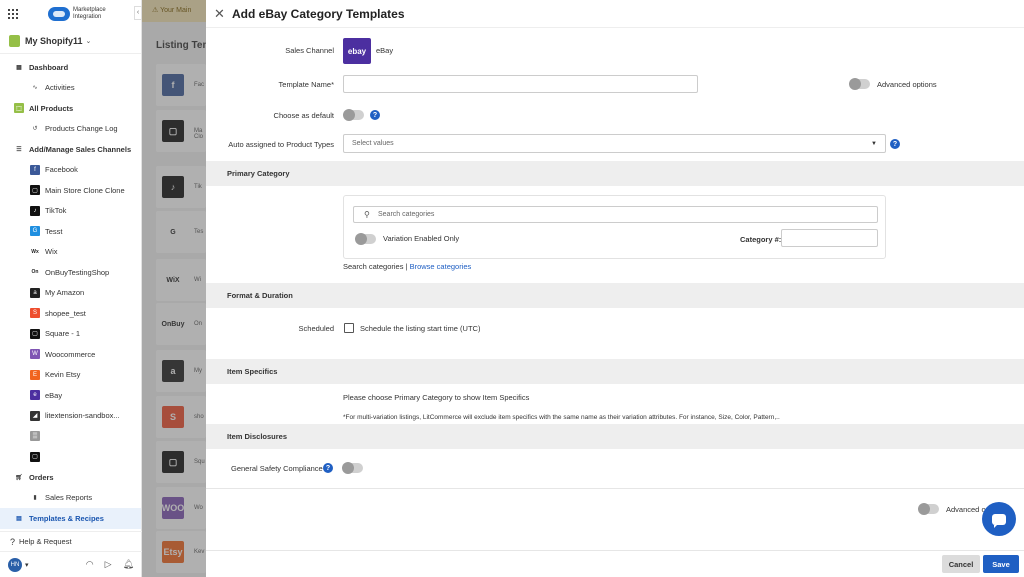 This screenshot has width=1024, height=577. What do you see at coordinates (615, 214) in the screenshot?
I see `search-categories-input: ⚲ Search categories` at bounding box center [615, 214].